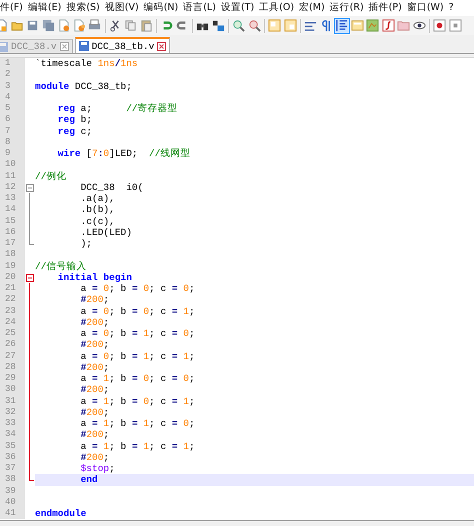 This screenshot has width=474, height=526. I want to click on menu-item: 编辑(E), so click(45, 8).